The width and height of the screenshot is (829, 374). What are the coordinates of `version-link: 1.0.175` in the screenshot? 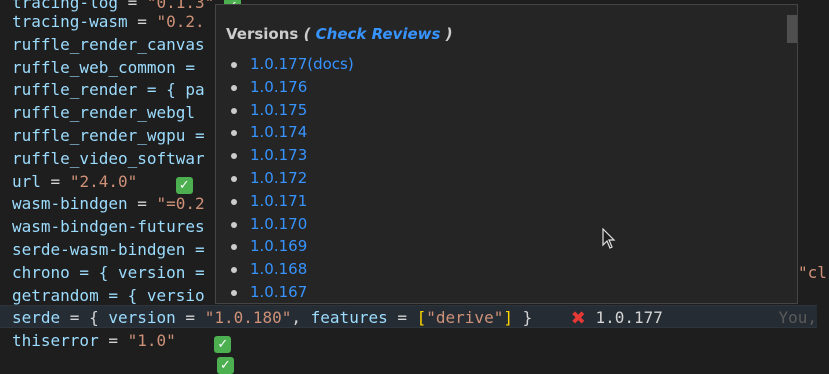 It's located at (291, 110).